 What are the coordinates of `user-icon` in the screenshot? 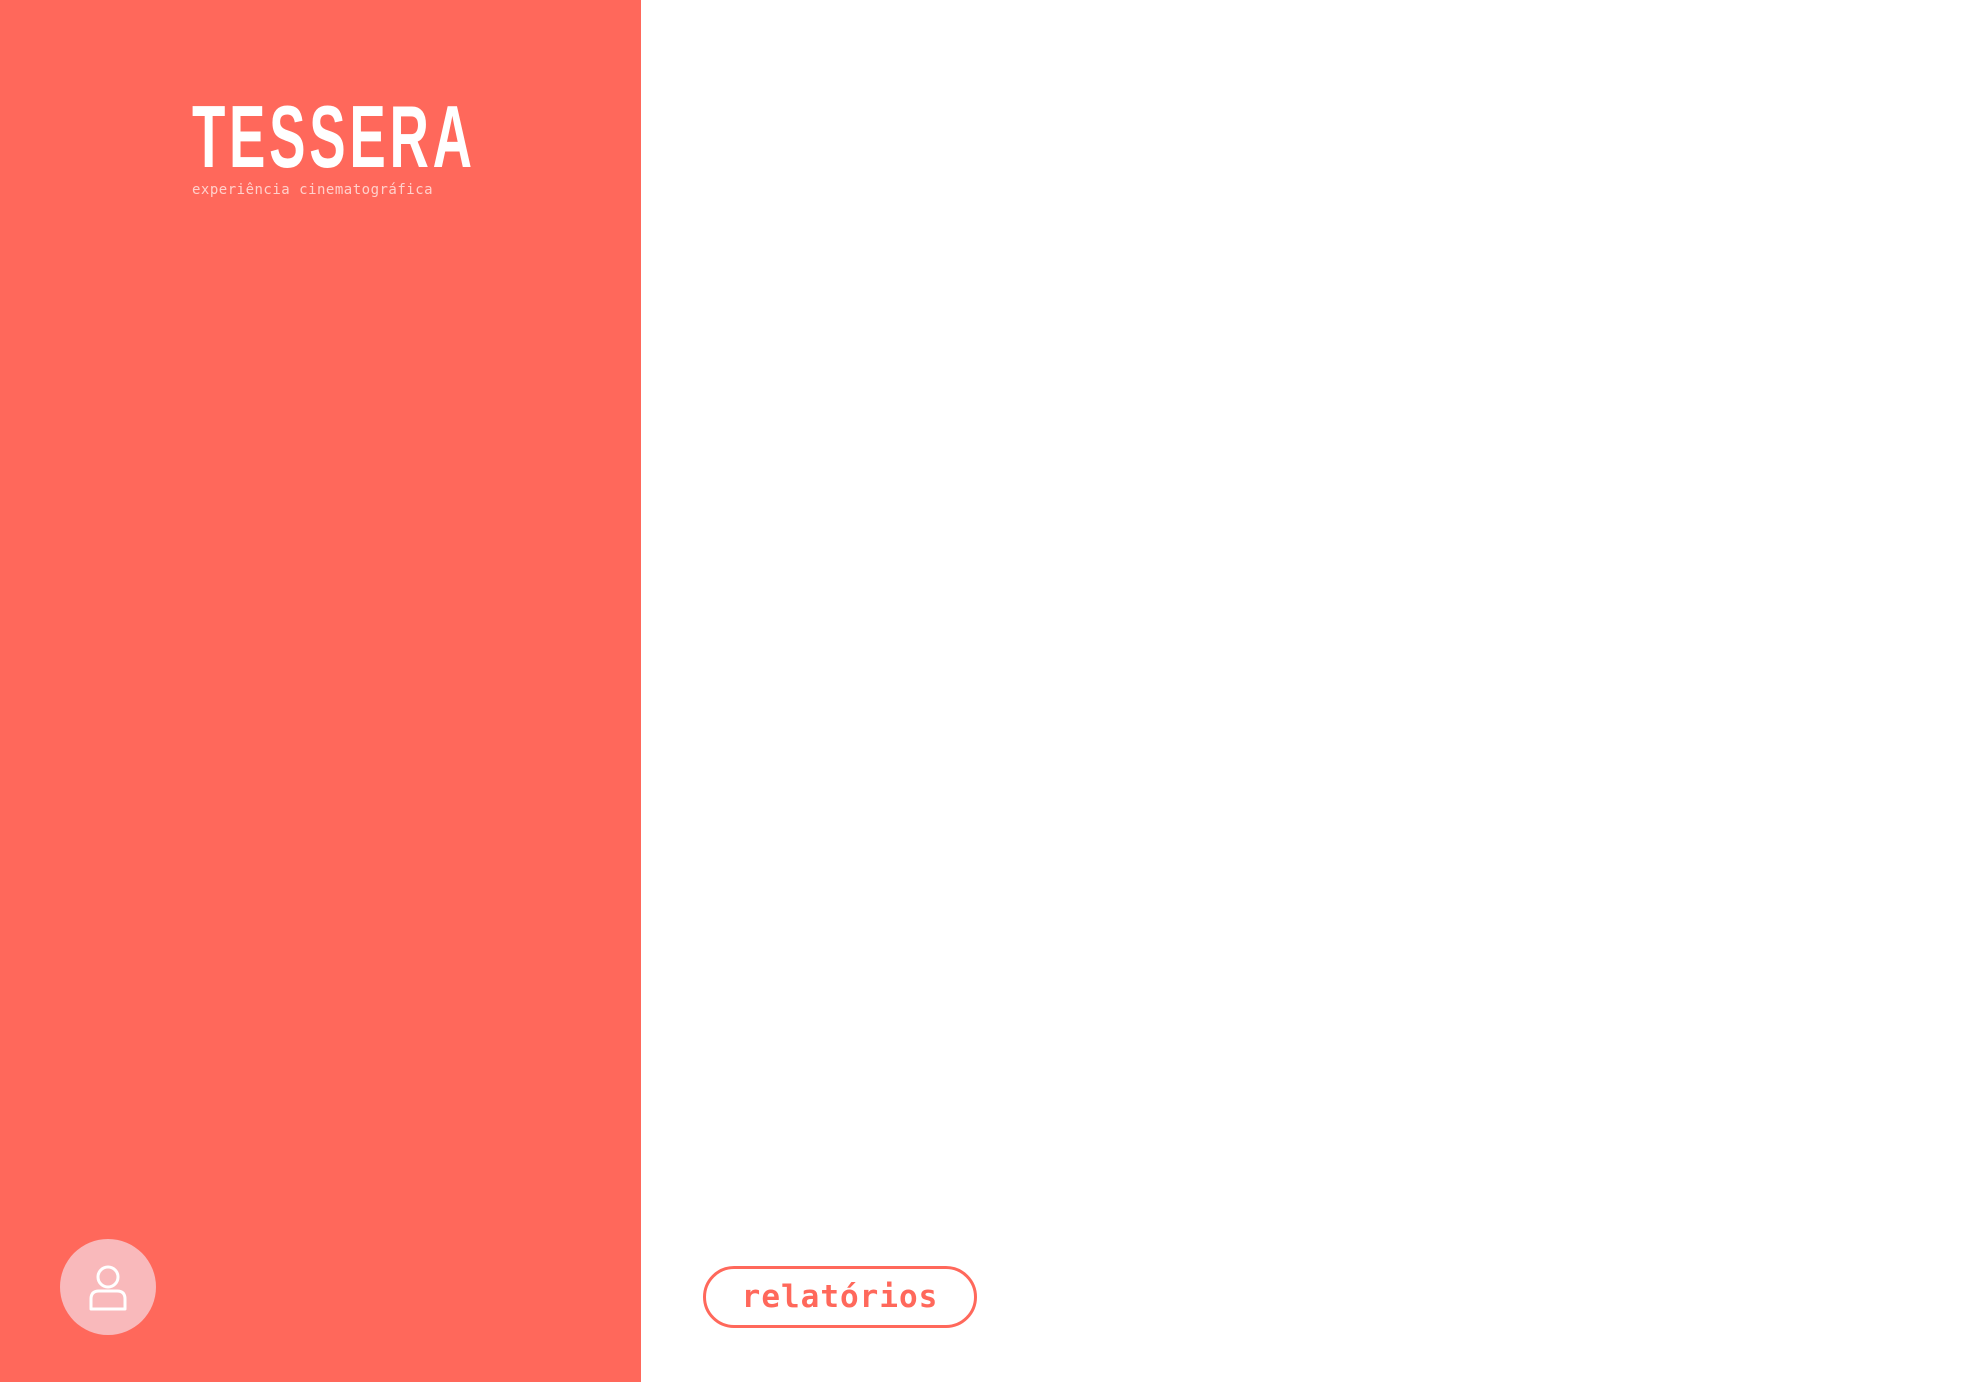 It's located at (108, 1288).